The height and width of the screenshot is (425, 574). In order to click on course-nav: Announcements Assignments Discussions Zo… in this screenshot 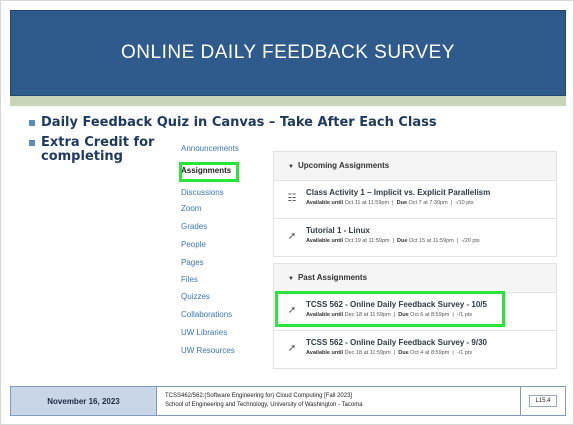, I will do `click(223, 253)`.